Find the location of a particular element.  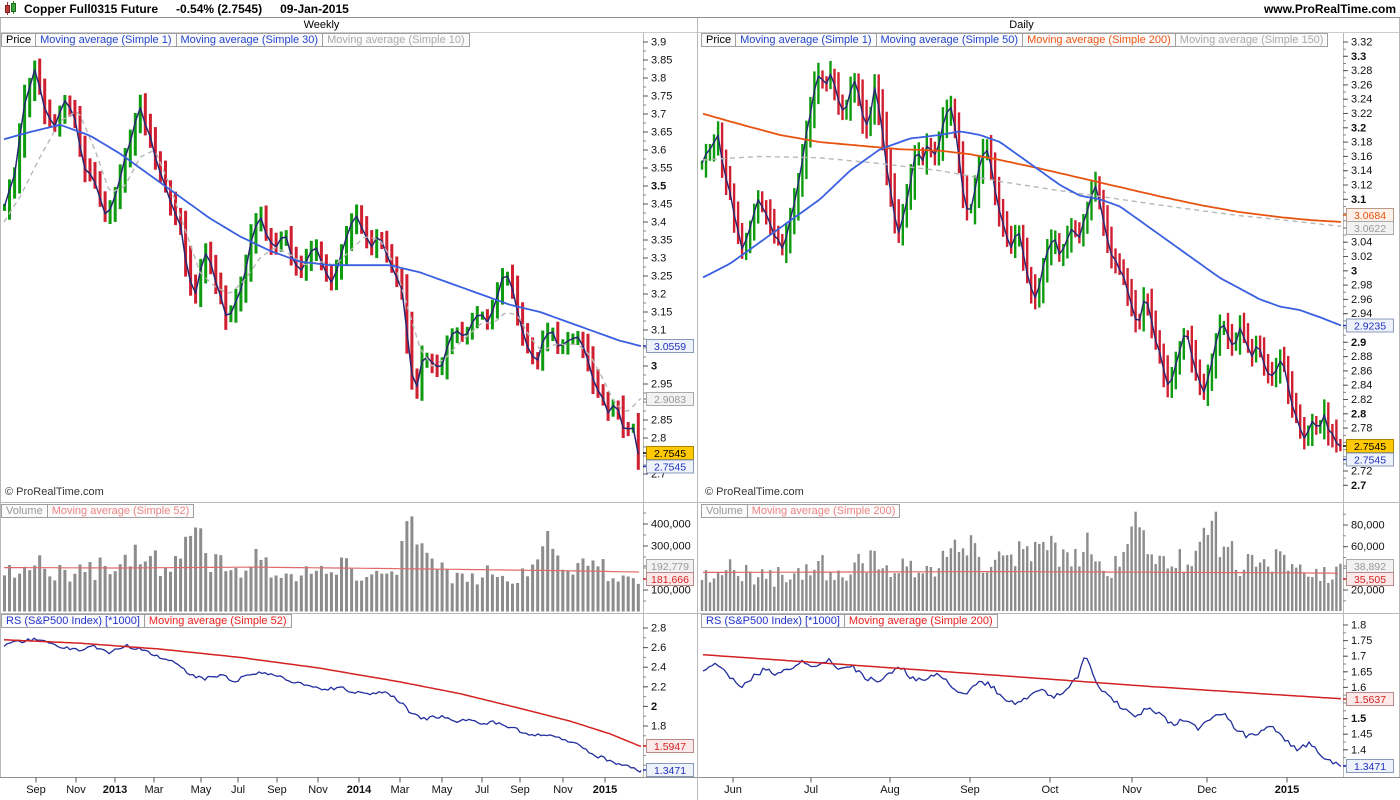

svg-text: 3.3 is located at coordinates (658, 259).